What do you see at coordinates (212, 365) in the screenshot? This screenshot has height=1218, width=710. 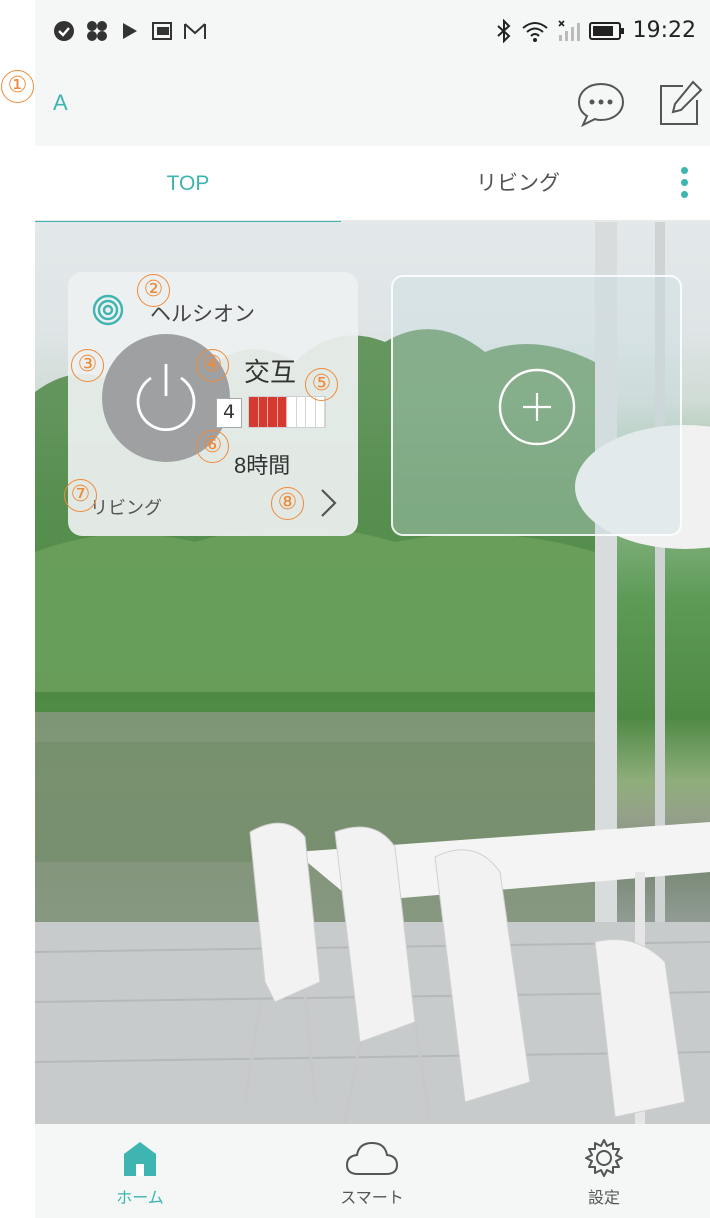 I see `annotation-4: ④` at bounding box center [212, 365].